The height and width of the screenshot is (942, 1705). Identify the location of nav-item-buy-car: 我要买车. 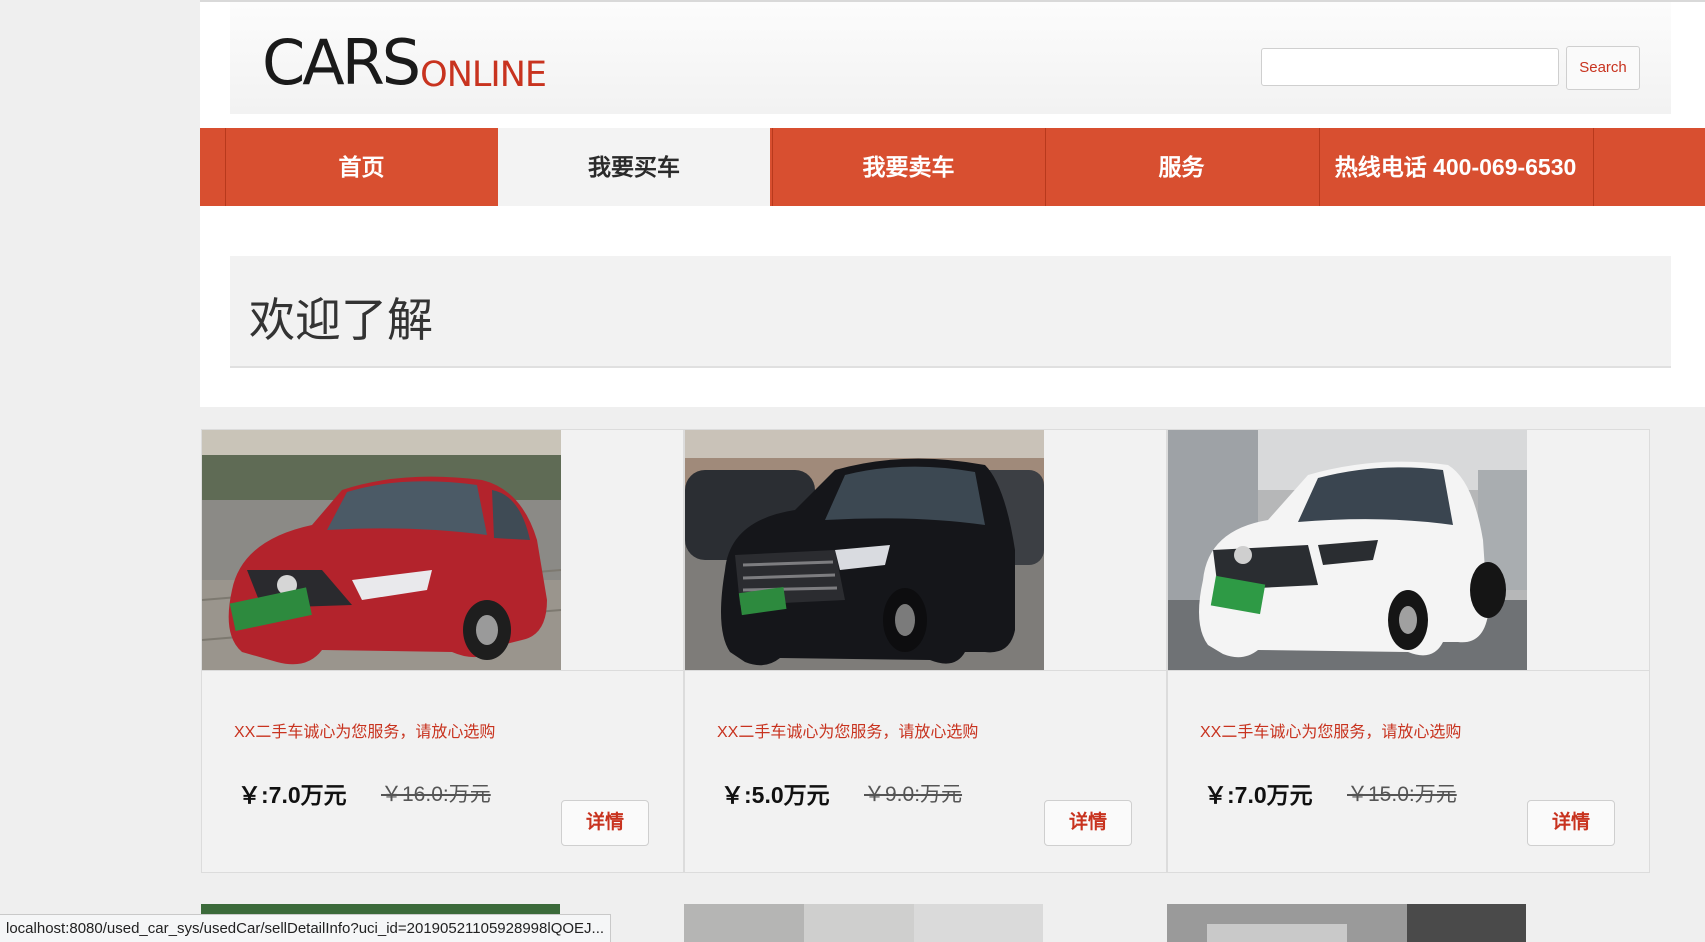
(634, 167).